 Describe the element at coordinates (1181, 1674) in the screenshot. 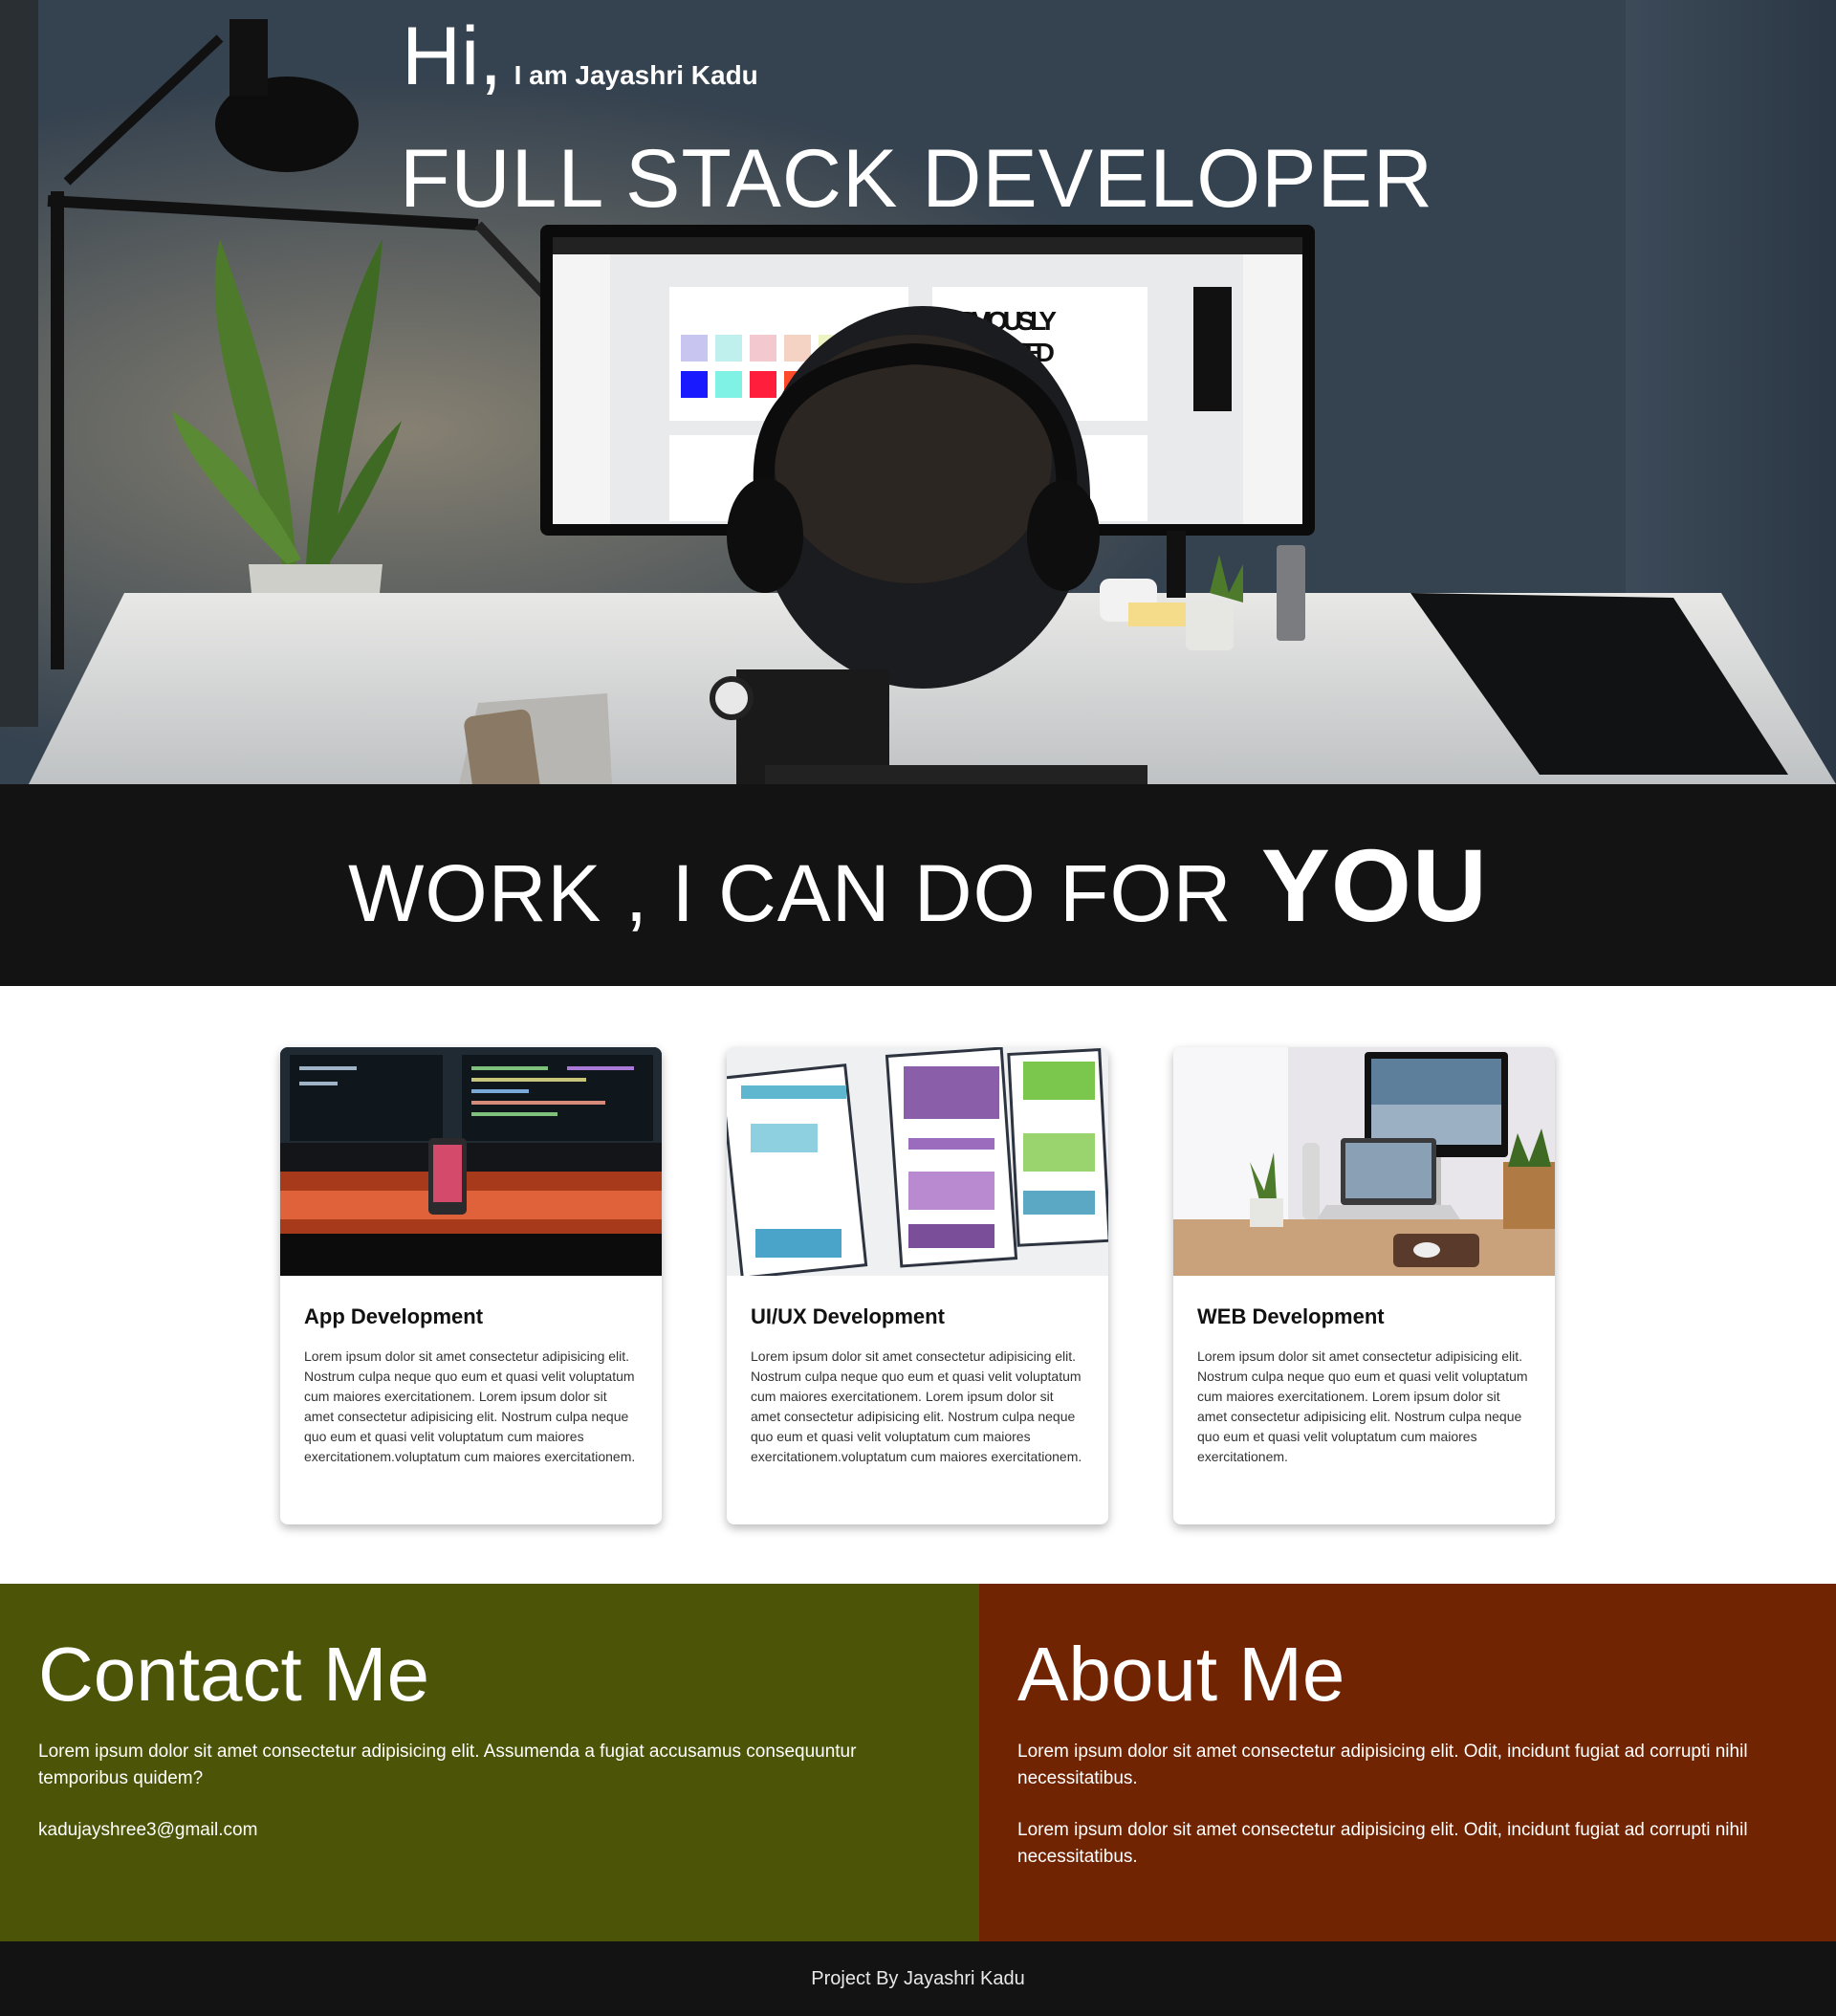

I see `about-heading: About Me` at that location.